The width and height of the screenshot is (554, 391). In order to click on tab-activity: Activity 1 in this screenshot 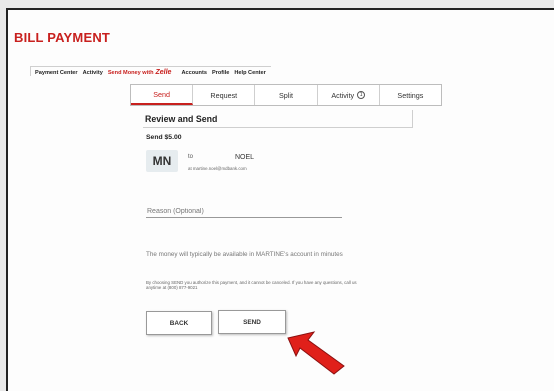, I will do `click(349, 95)`.